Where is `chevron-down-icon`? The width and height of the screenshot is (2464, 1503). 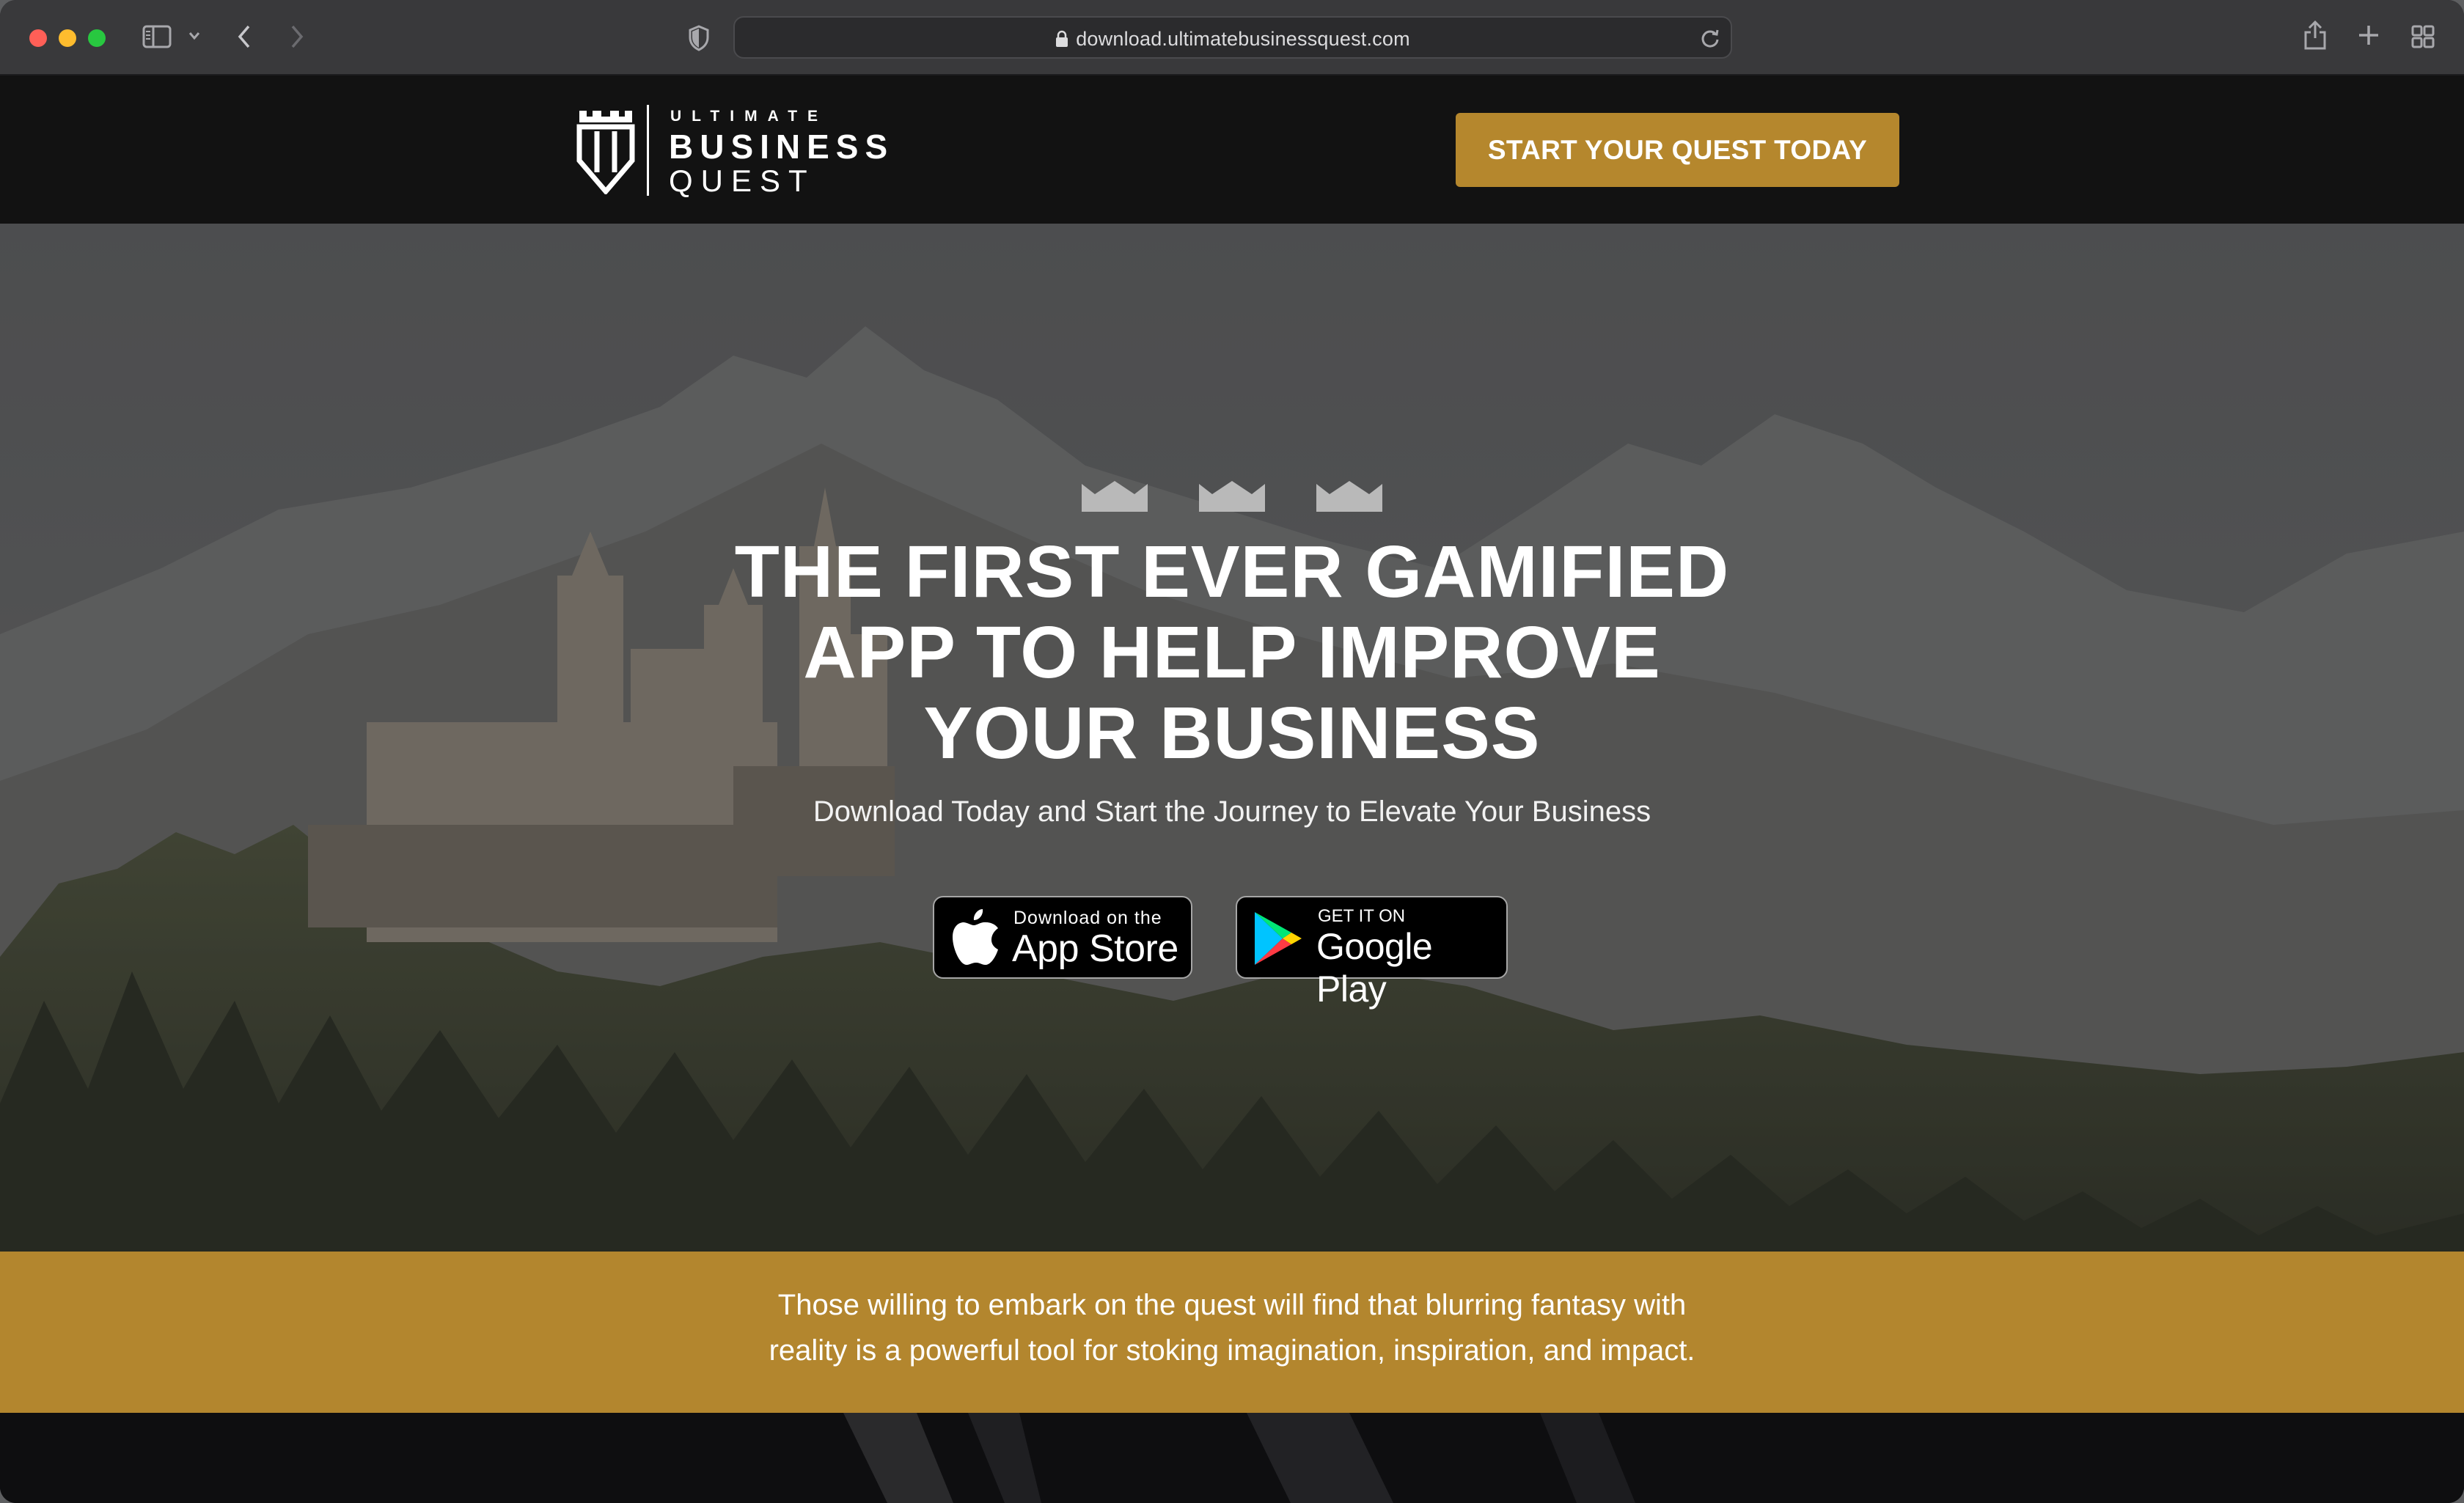
chevron-down-icon is located at coordinates (194, 38).